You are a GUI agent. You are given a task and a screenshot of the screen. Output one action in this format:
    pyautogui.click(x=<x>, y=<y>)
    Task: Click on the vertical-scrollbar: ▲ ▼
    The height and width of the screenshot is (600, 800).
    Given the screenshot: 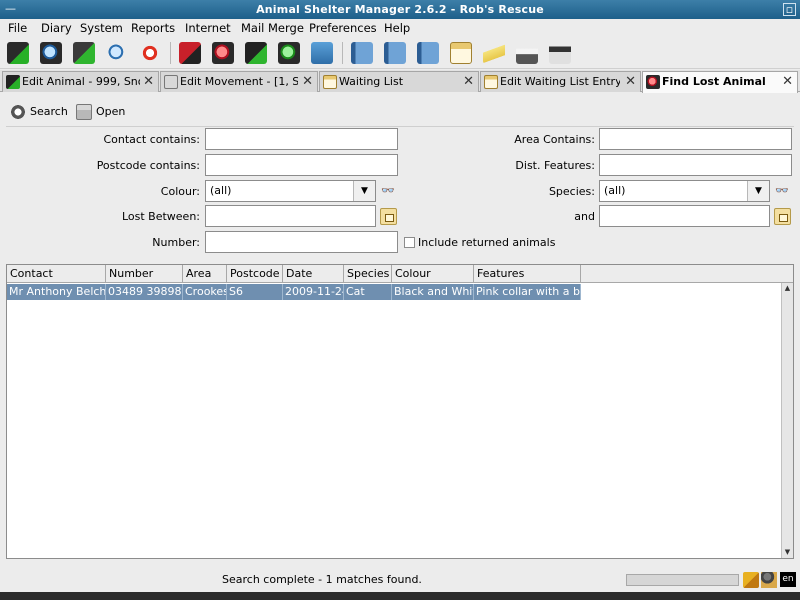 What is the action you would take?
    pyautogui.click(x=787, y=420)
    